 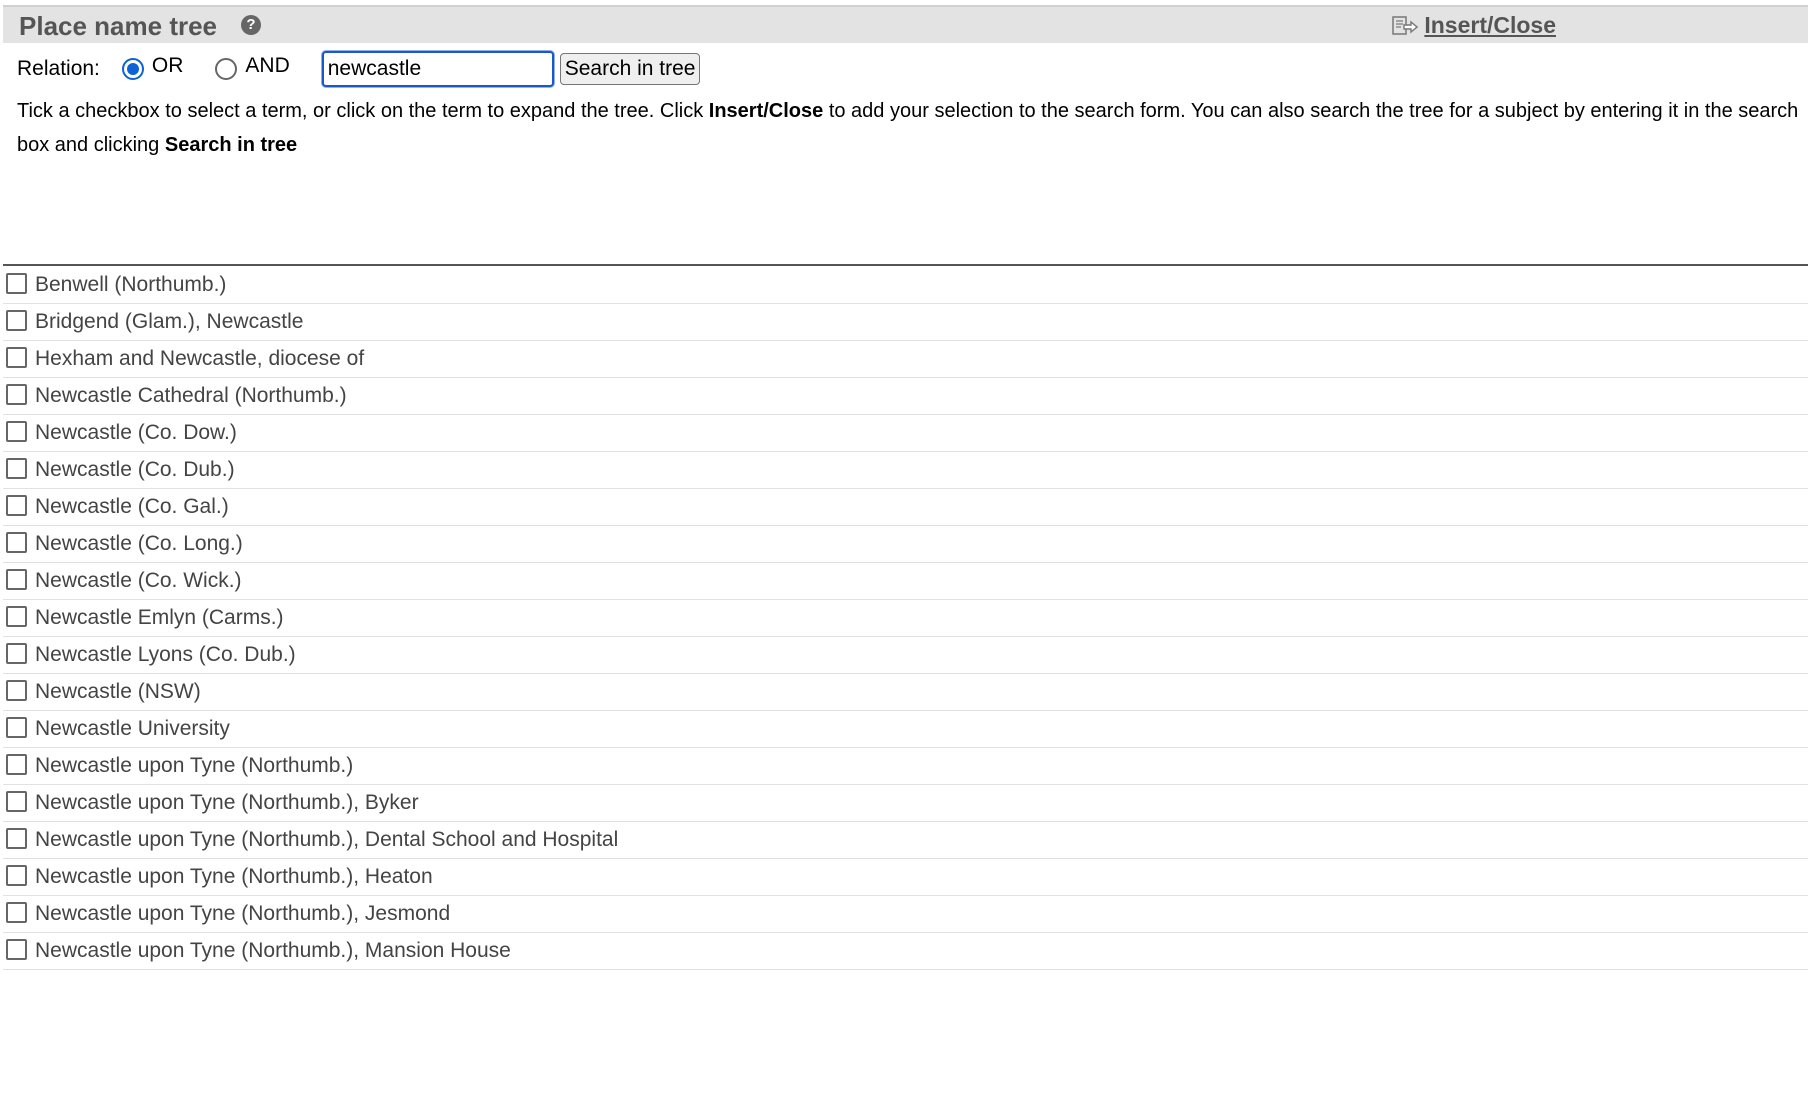 What do you see at coordinates (165, 655) in the screenshot?
I see `tree-item-term: Newcastle Lyons (Co. Dub.)` at bounding box center [165, 655].